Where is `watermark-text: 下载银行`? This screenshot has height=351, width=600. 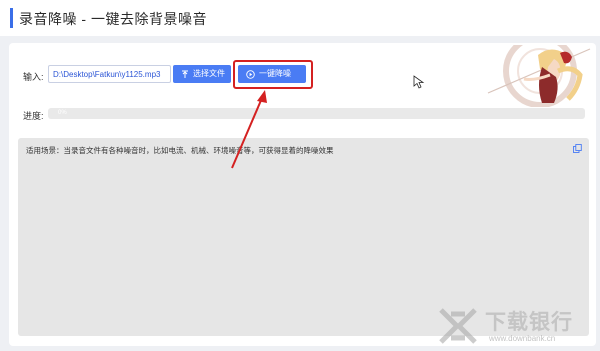 watermark-text: 下载银行 is located at coordinates (529, 322).